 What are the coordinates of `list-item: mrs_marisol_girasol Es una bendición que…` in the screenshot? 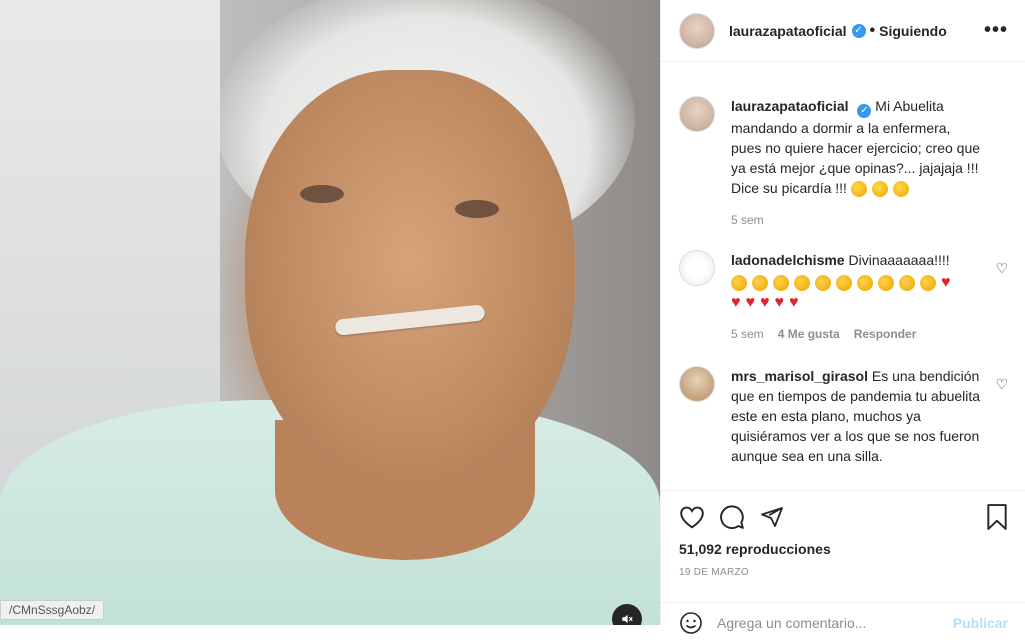 It's located at (843, 416).